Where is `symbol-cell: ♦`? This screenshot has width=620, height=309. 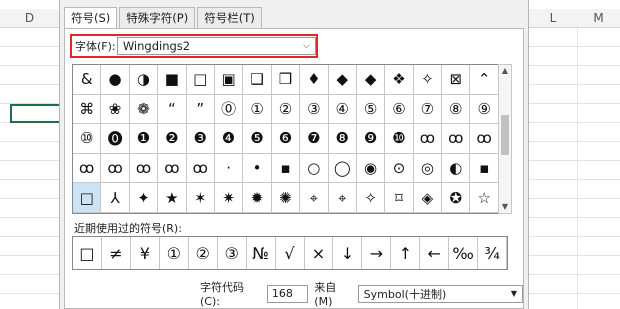 symbol-cell: ♦ is located at coordinates (314, 80).